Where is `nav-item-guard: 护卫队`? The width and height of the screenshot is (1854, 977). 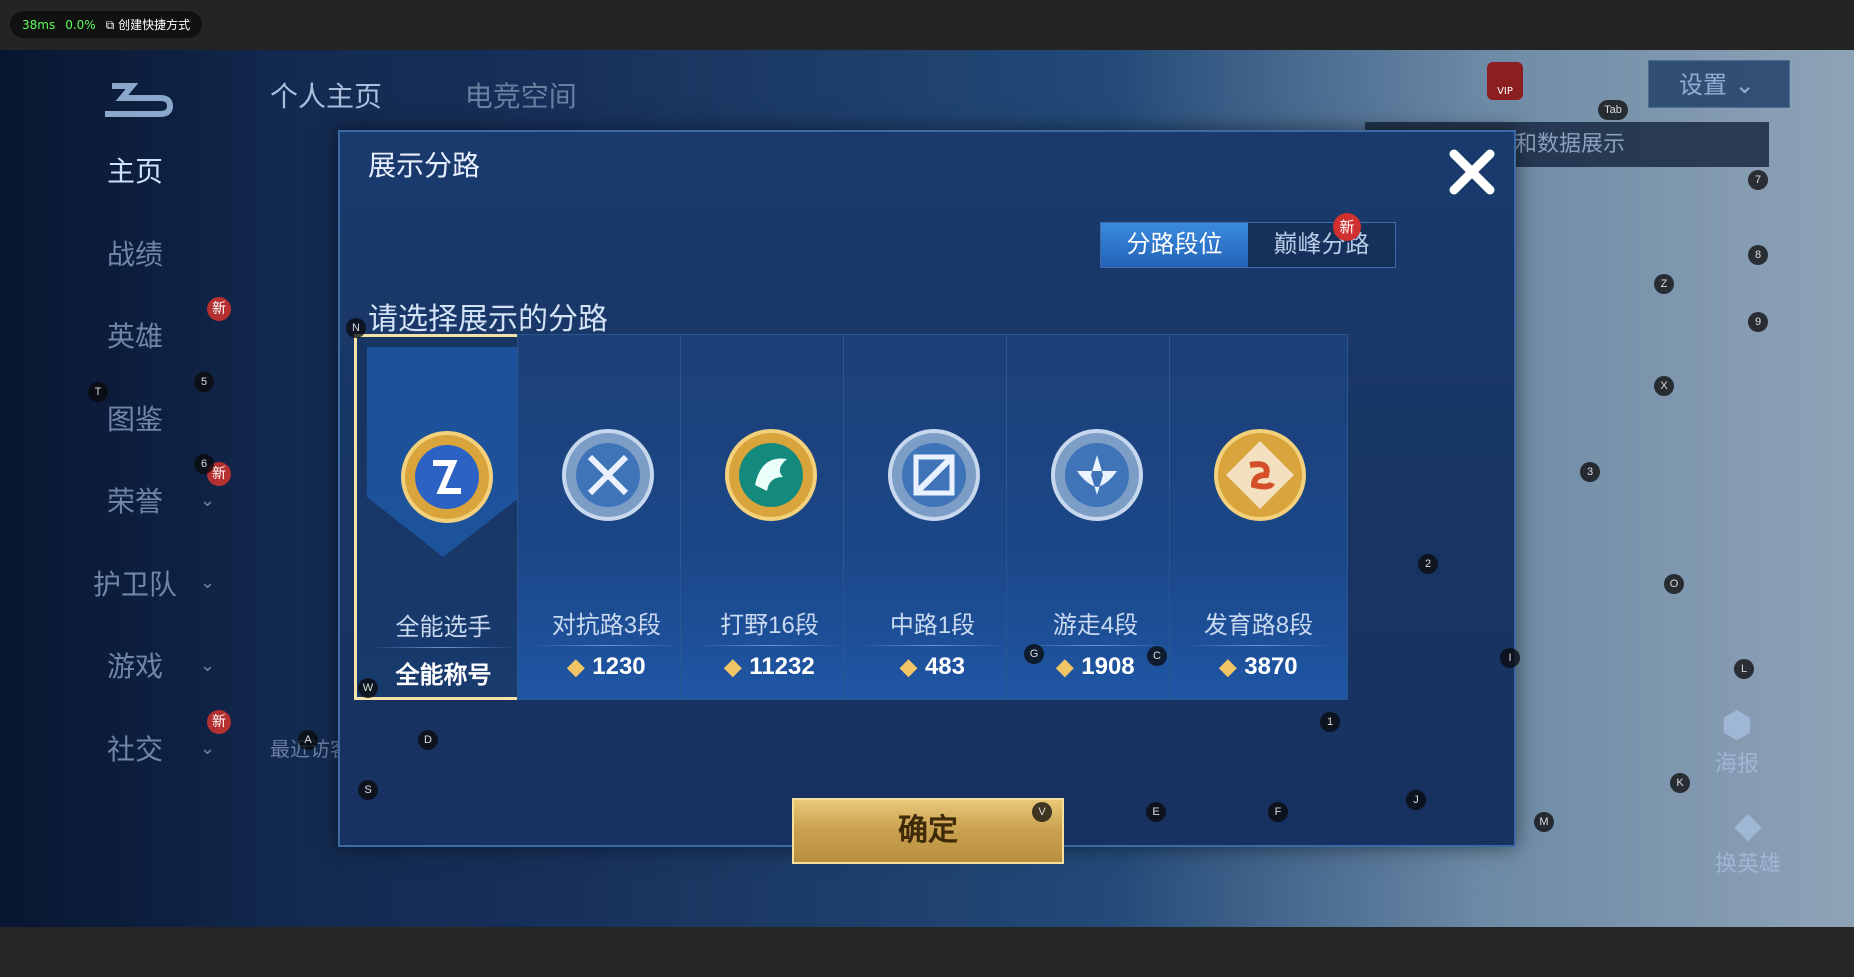 nav-item-guard: 护卫队 is located at coordinates (135, 583).